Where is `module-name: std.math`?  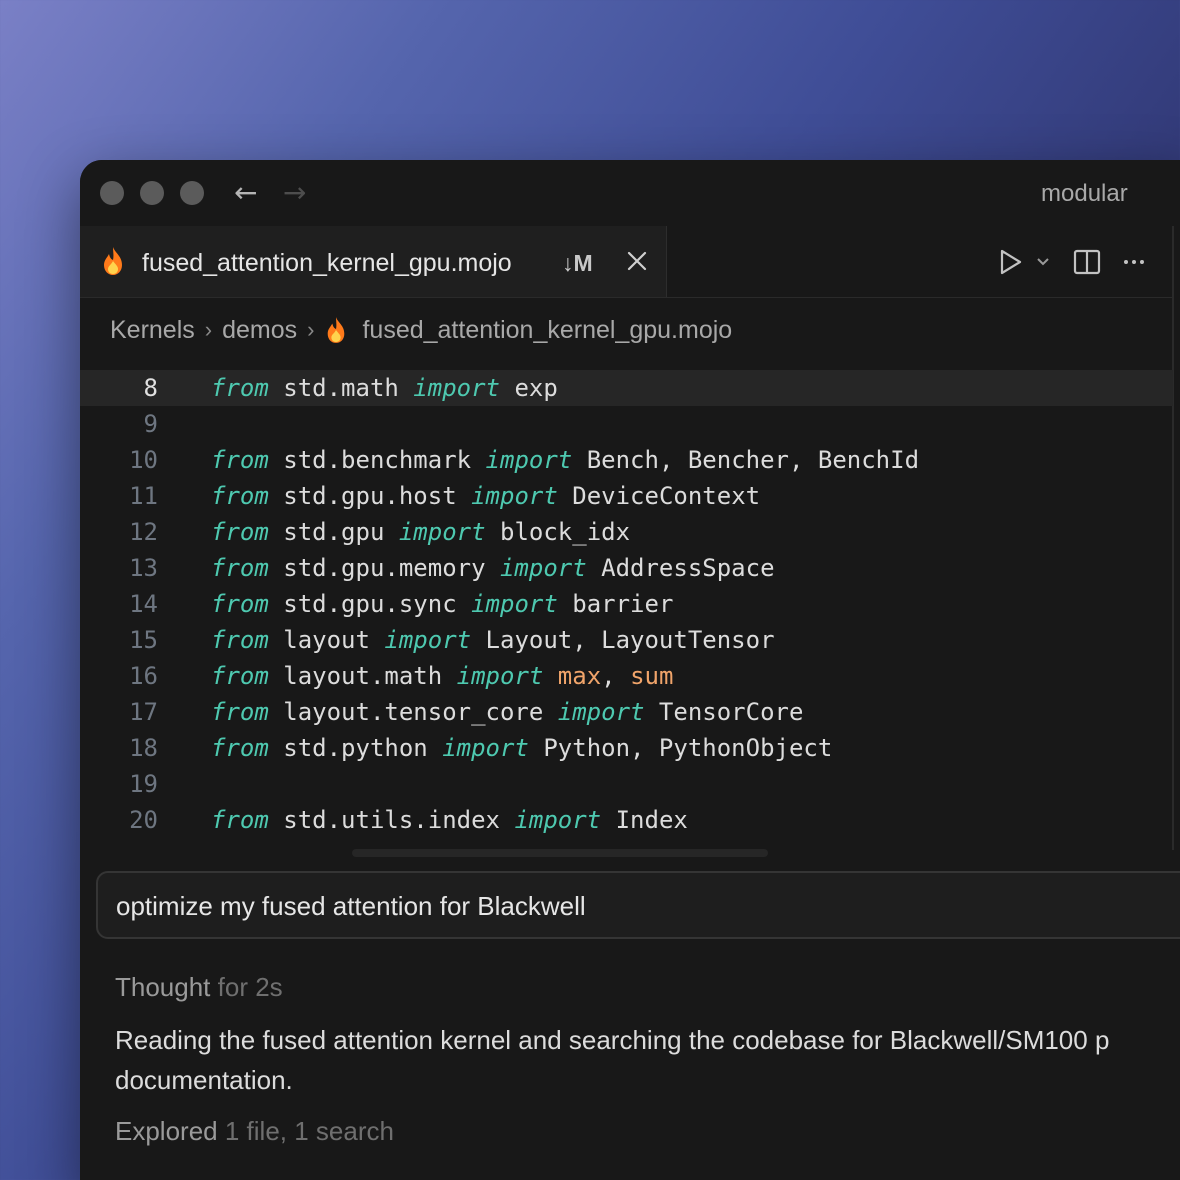 module-name: std.math is located at coordinates (341, 388).